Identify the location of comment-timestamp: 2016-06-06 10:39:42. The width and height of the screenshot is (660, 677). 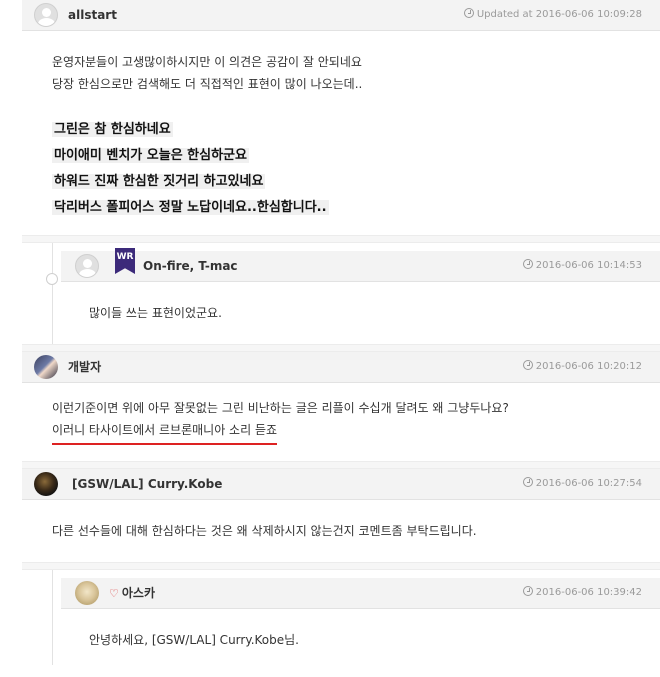
(582, 593).